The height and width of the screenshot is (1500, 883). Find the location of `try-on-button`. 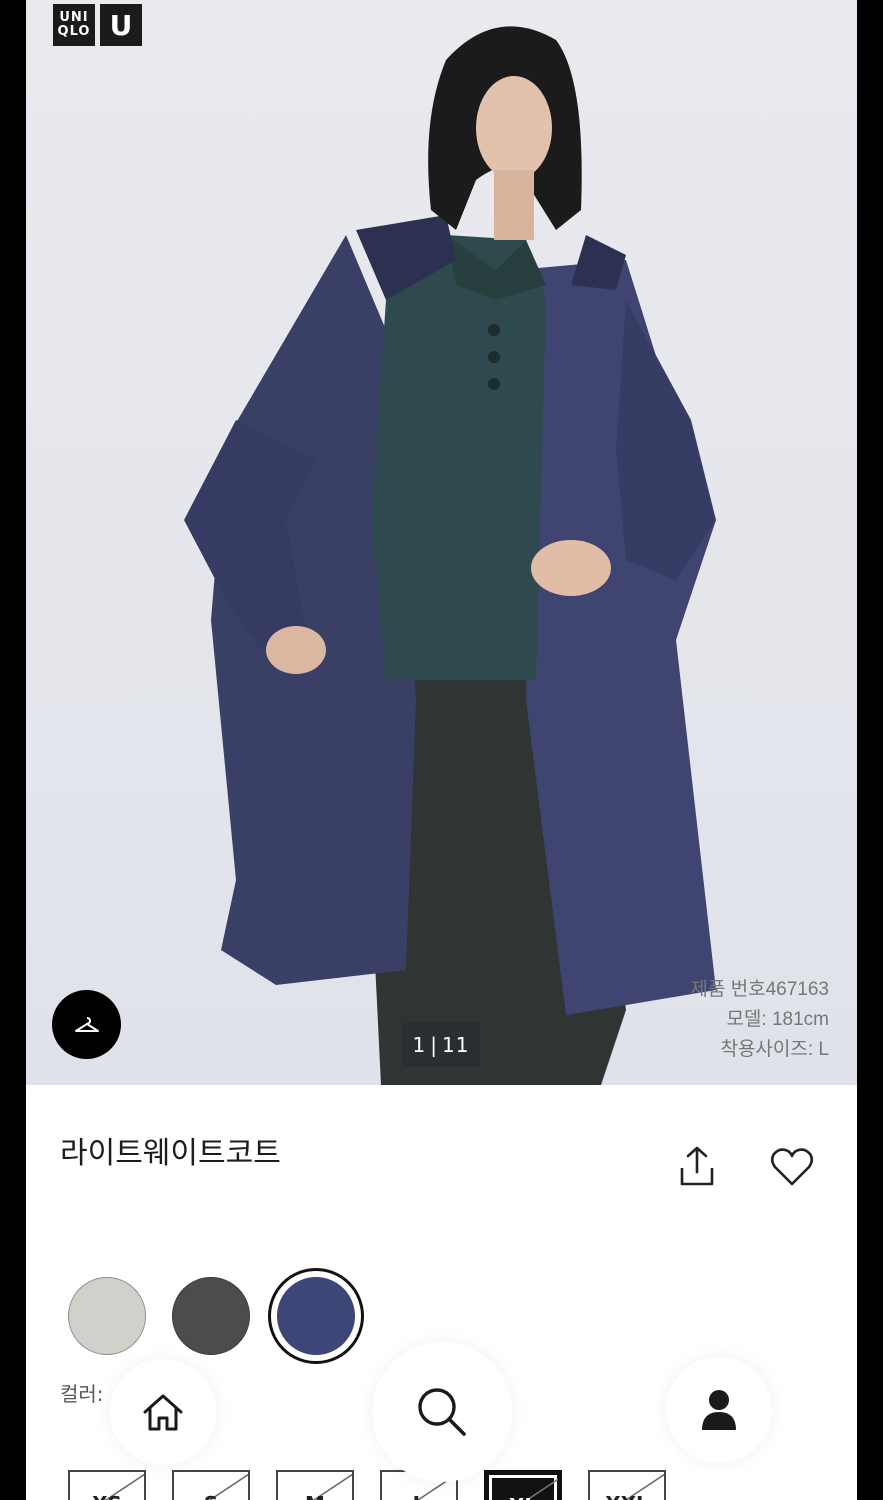

try-on-button is located at coordinates (86, 1024).